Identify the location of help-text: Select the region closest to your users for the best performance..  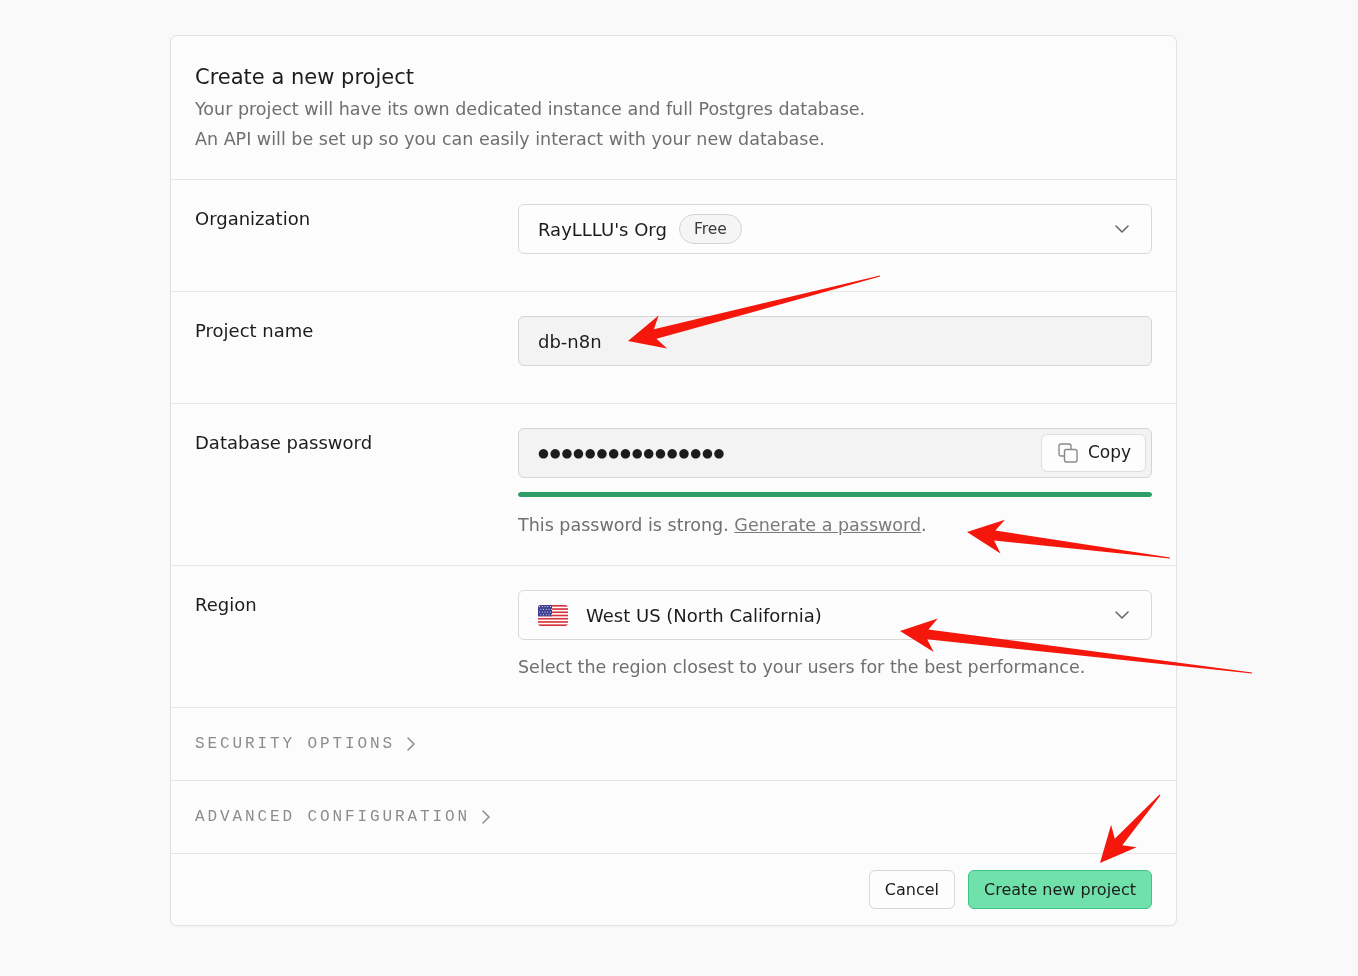
(802, 667).